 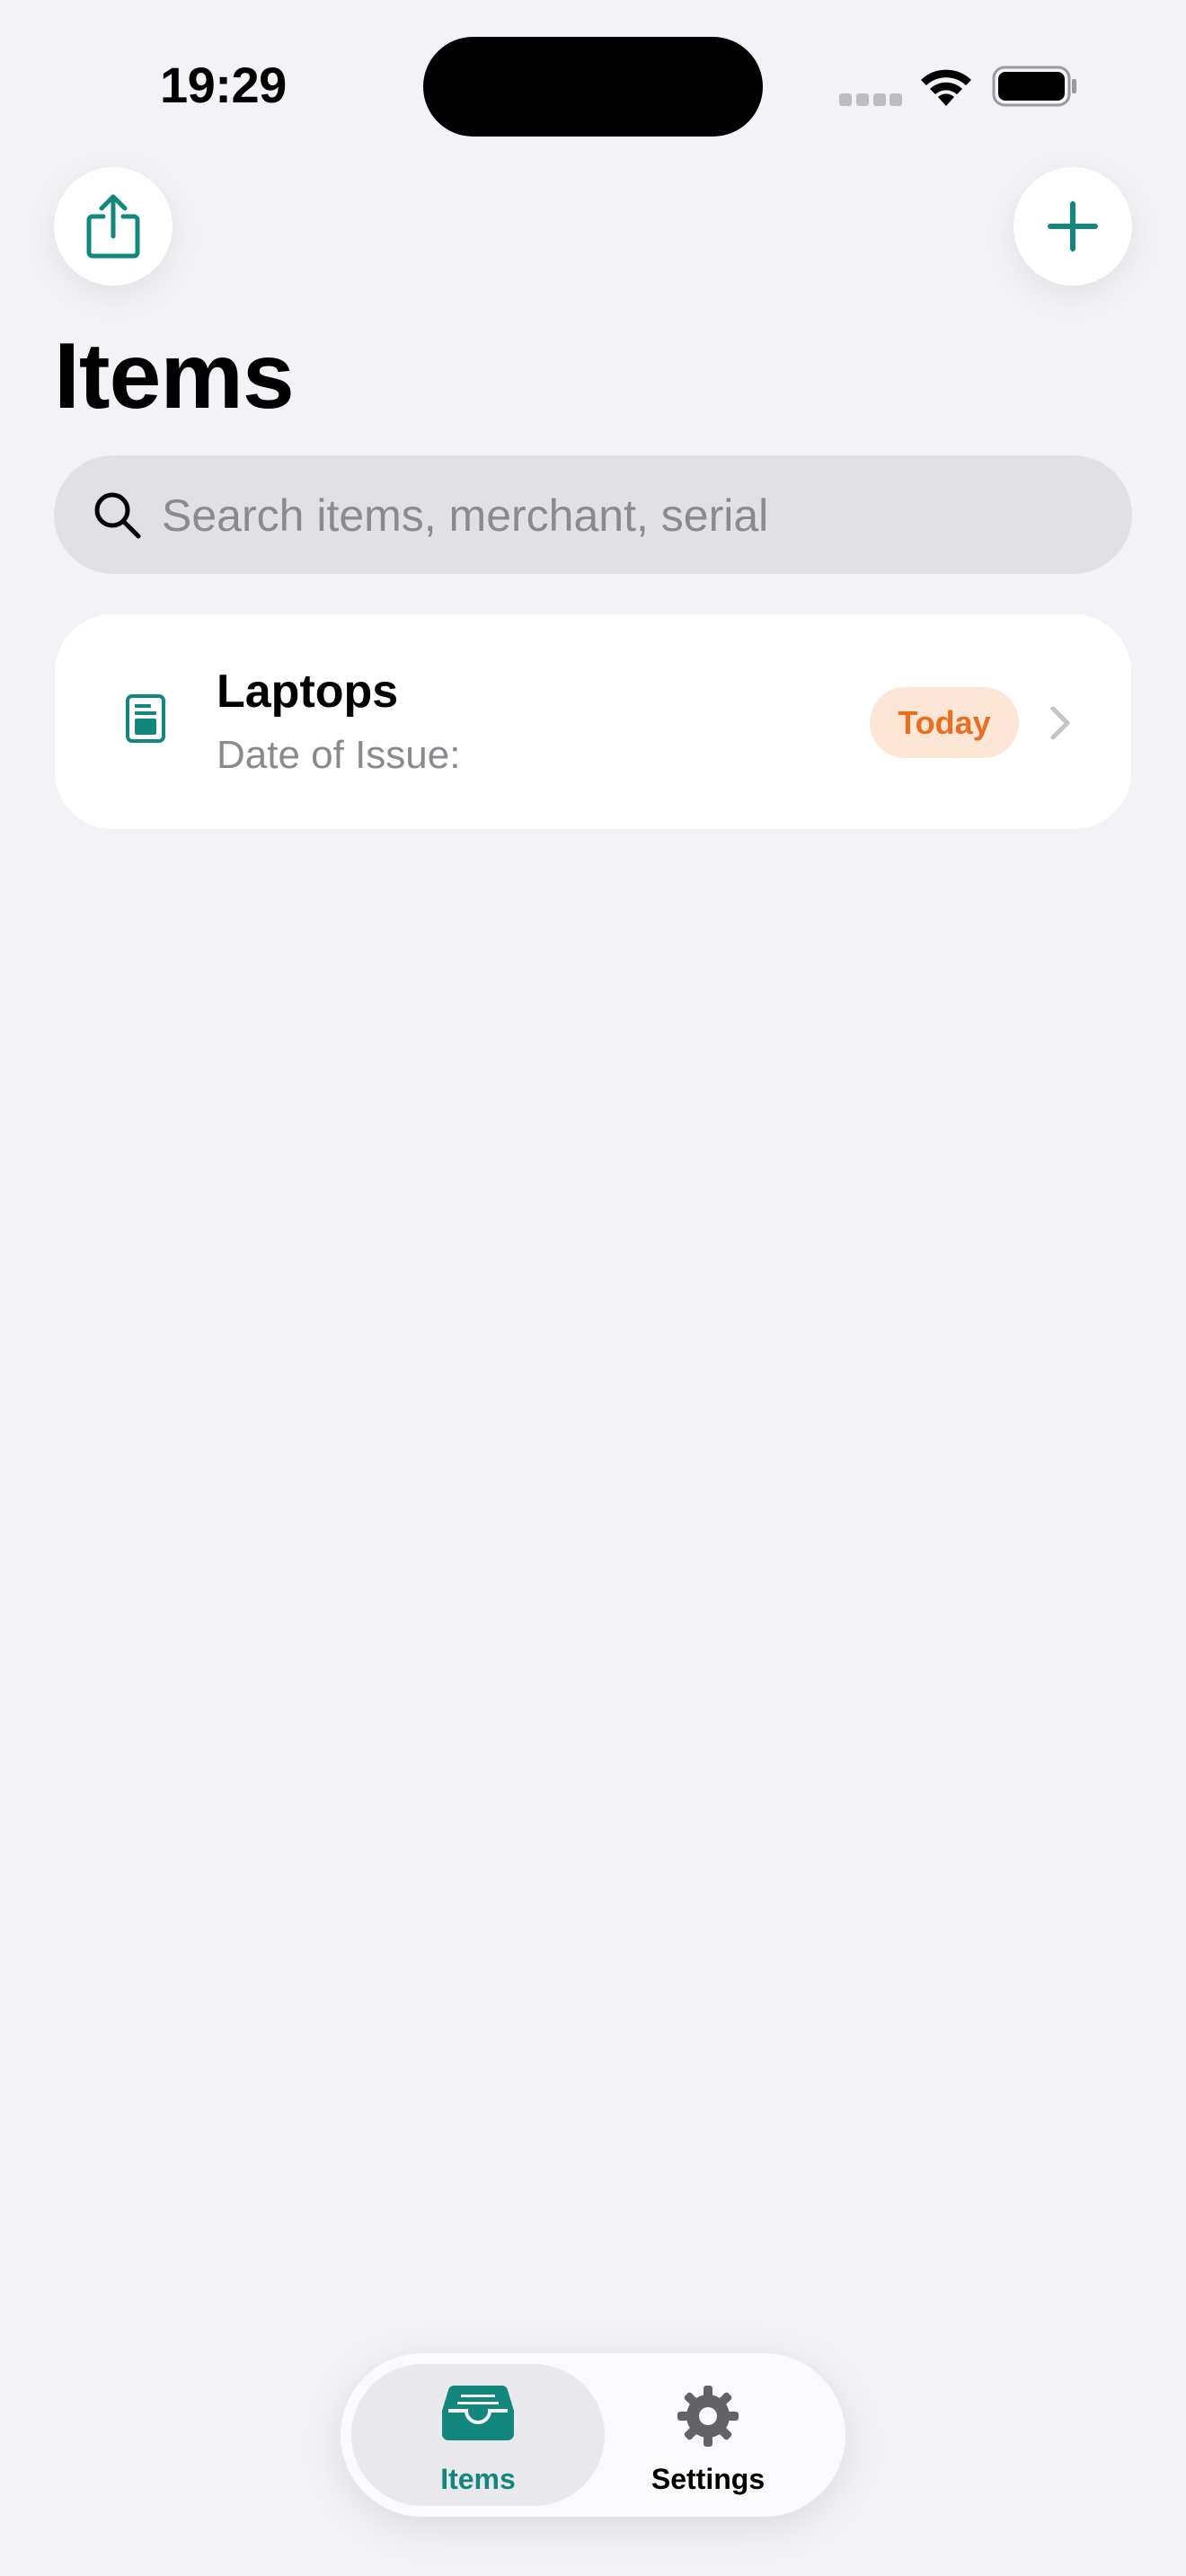 I want to click on item-name: Laptops, so click(x=308, y=692).